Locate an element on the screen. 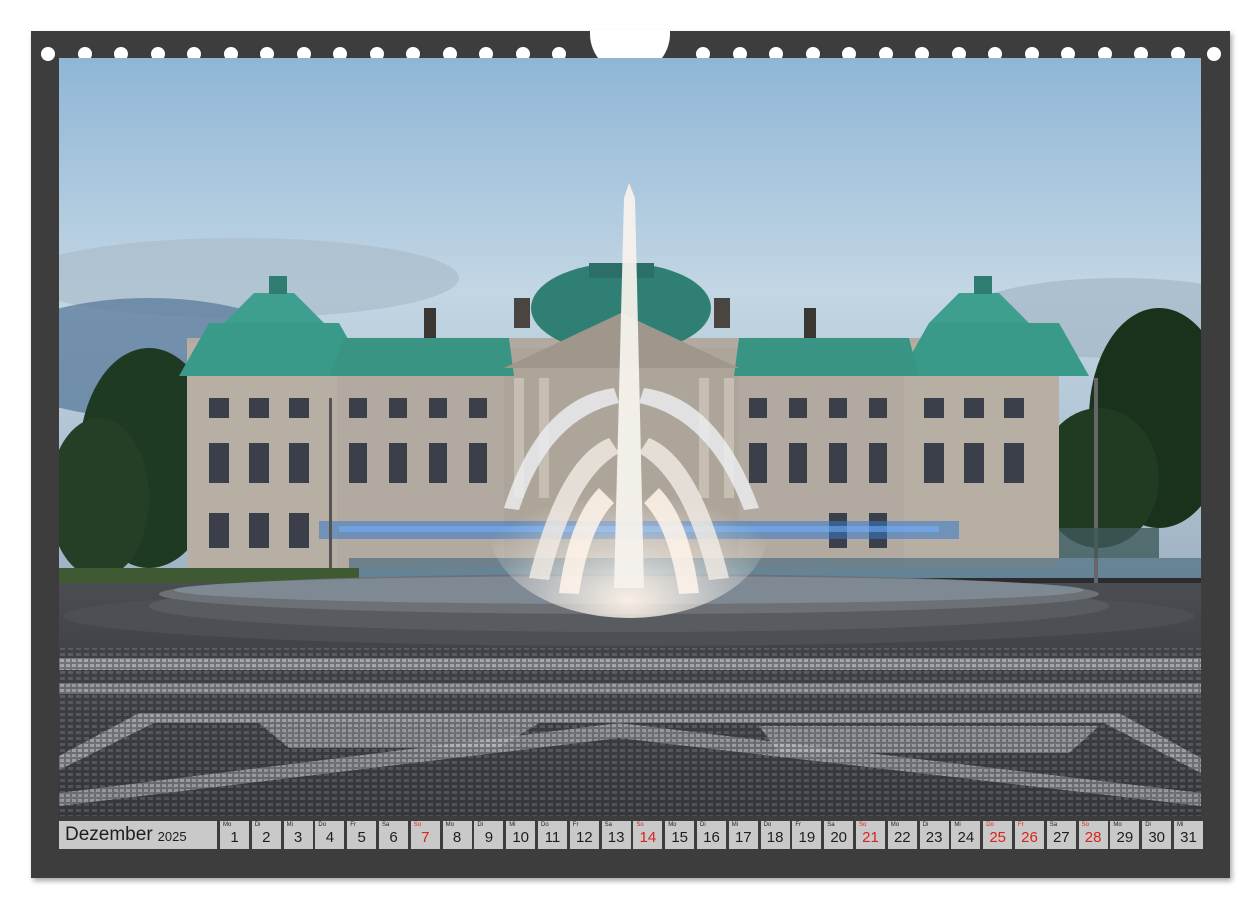  day-number: 21 is located at coordinates (870, 837).